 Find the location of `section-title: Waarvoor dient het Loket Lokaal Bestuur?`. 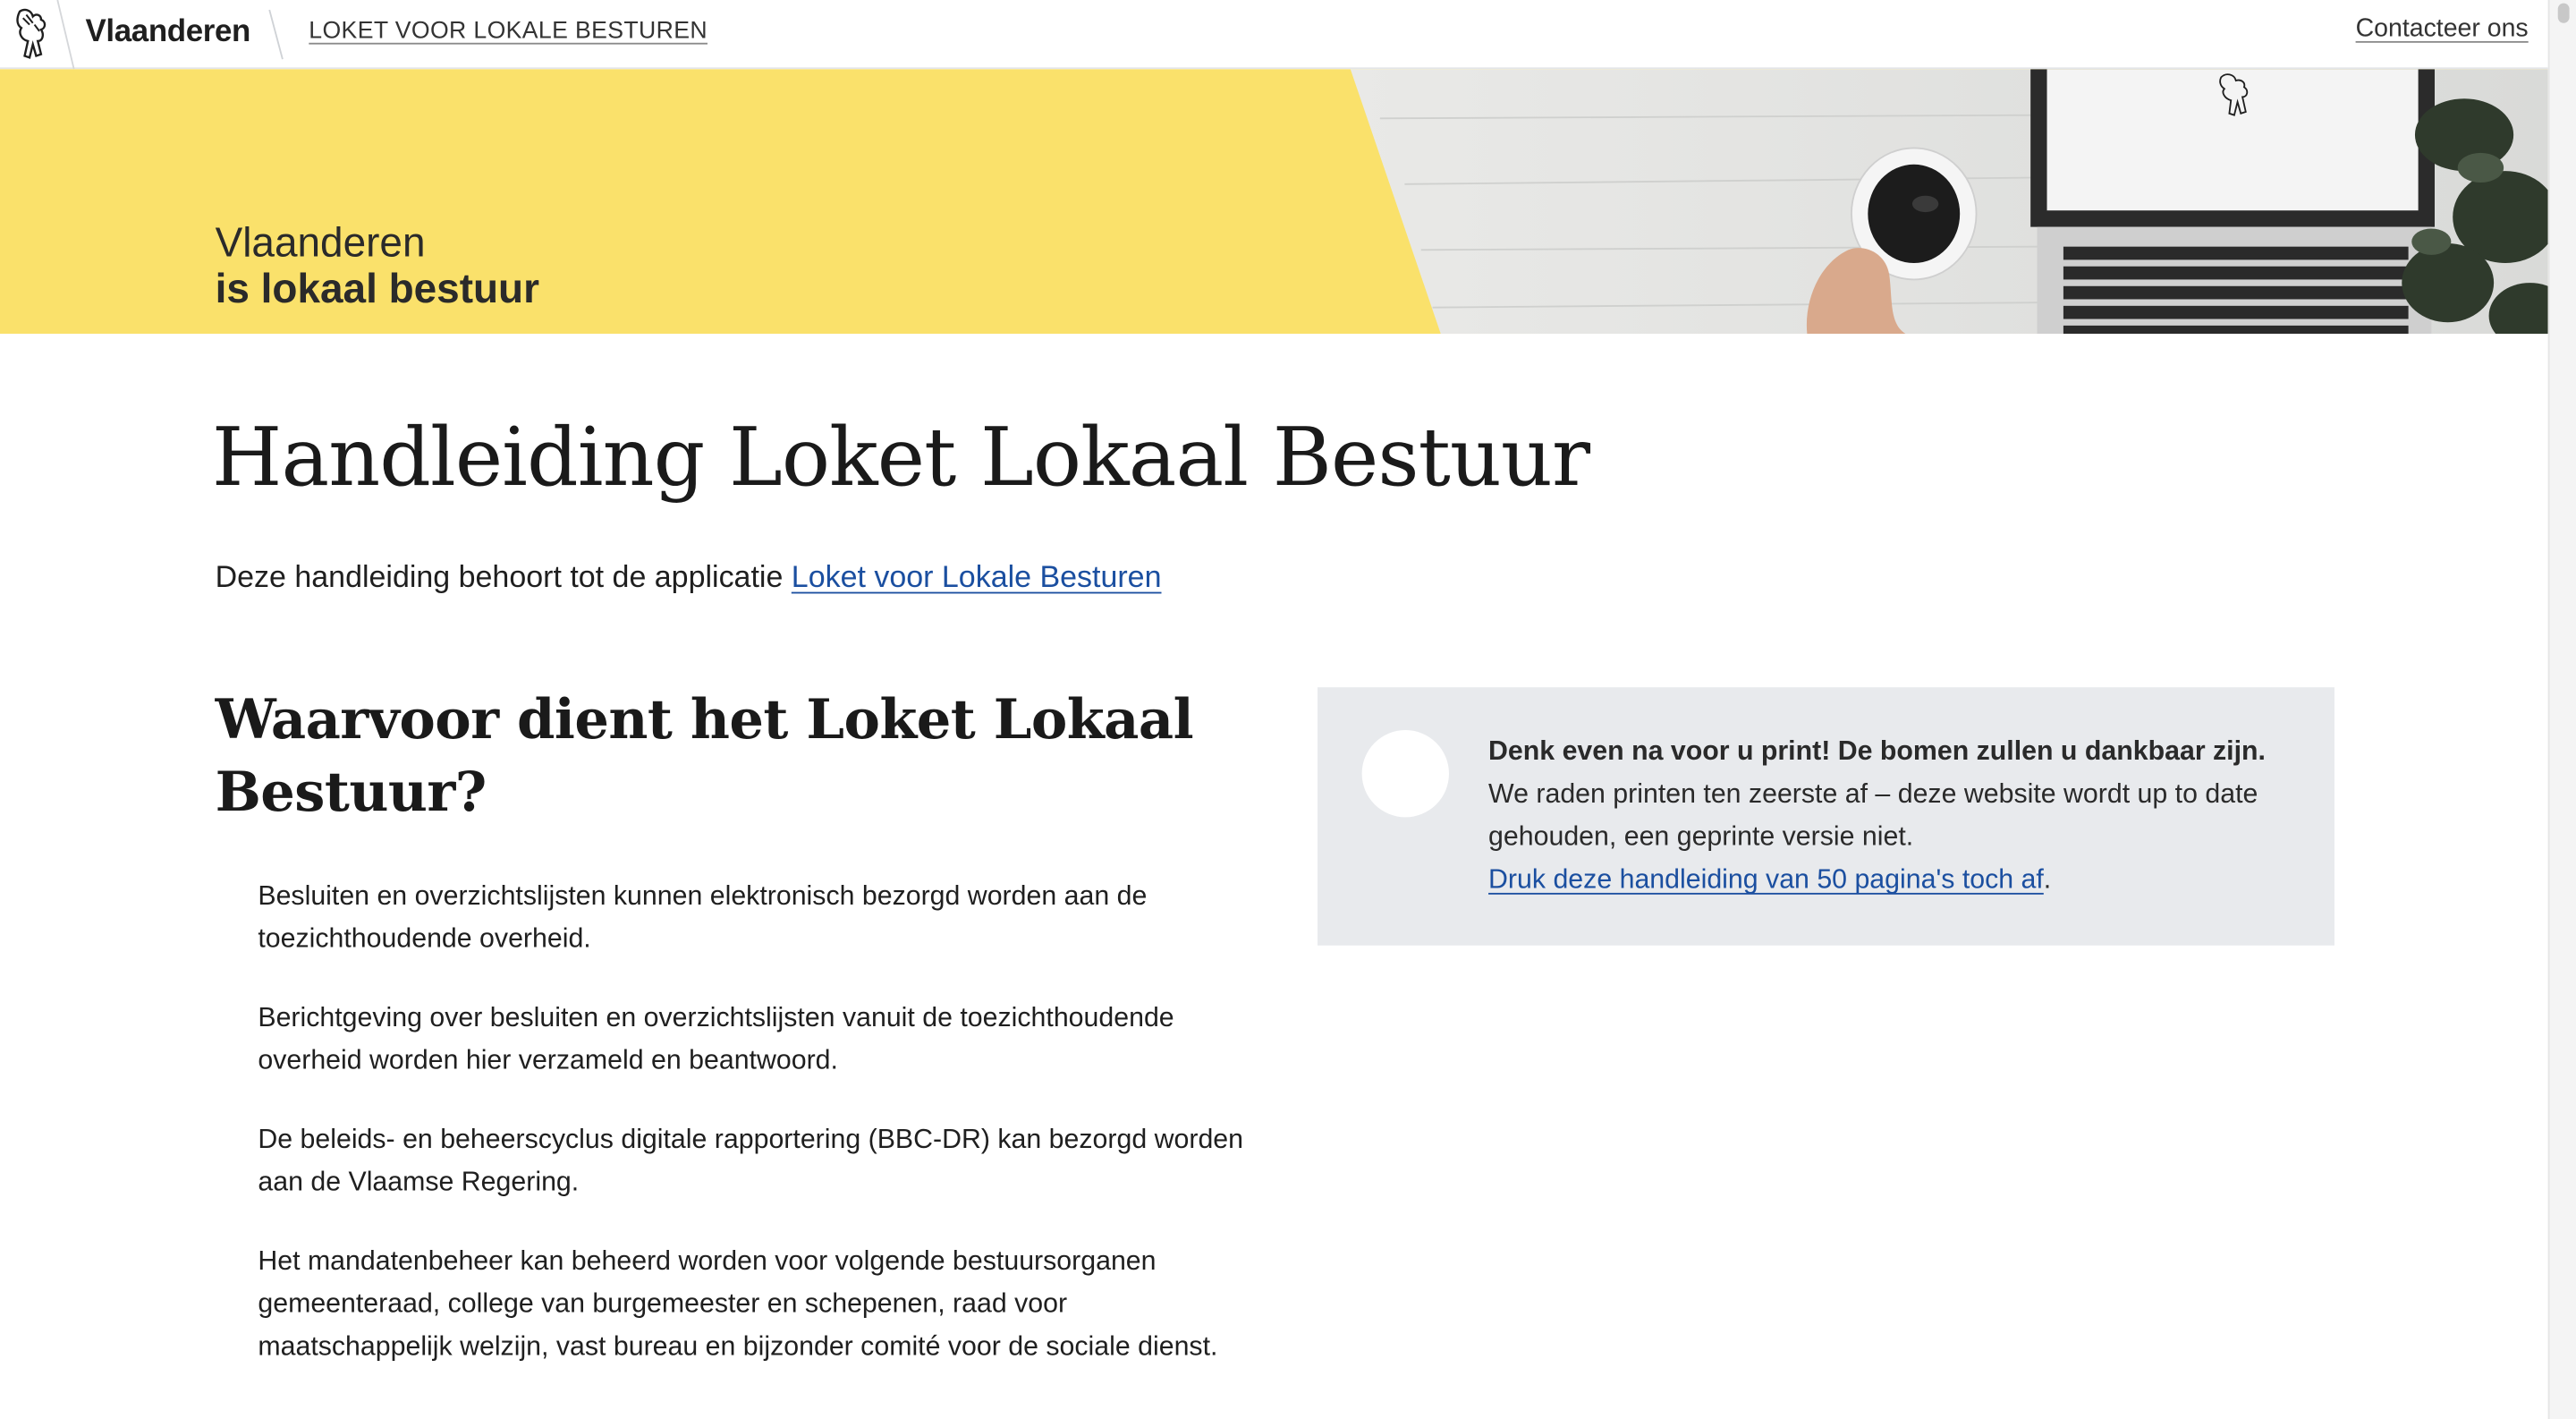

section-title: Waarvoor dient het Loket Lokaal Bestuur? is located at coordinates (704, 755).